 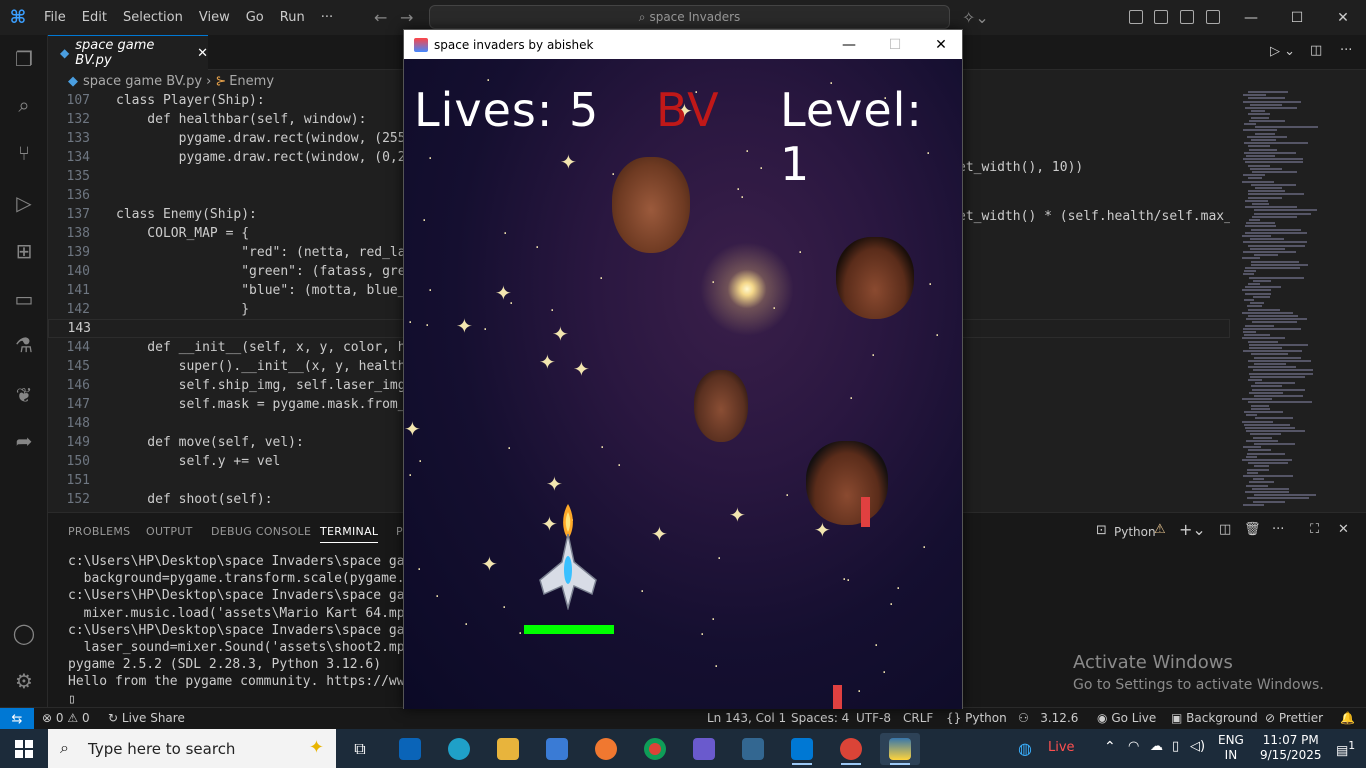 I want to click on postgres-app-icon, so click(x=753, y=749).